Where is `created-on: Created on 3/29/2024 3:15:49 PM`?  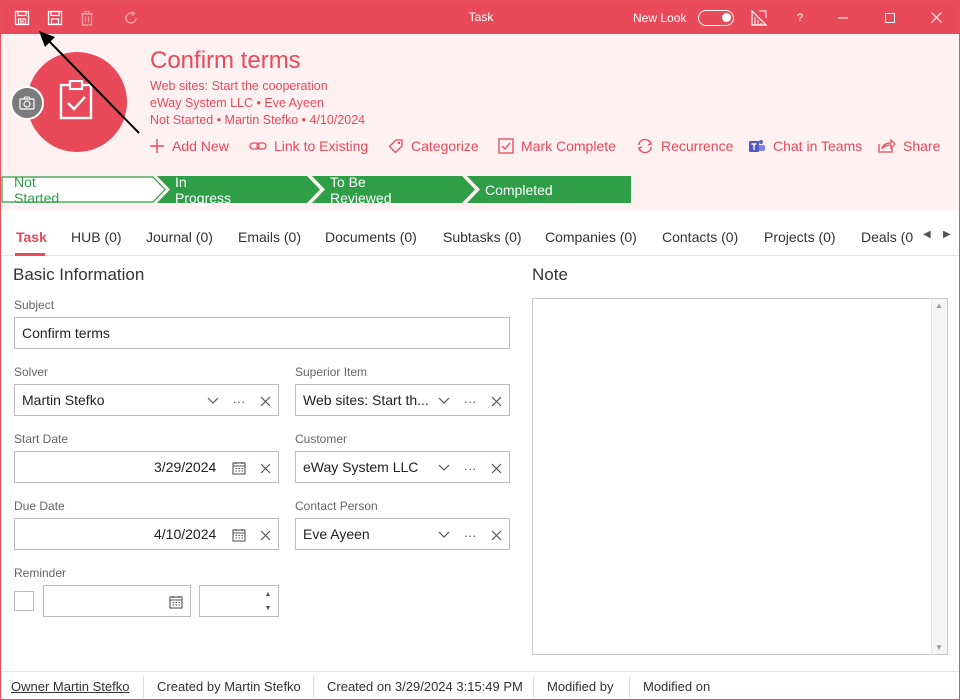 created-on: Created on 3/29/2024 3:15:49 PM is located at coordinates (425, 686).